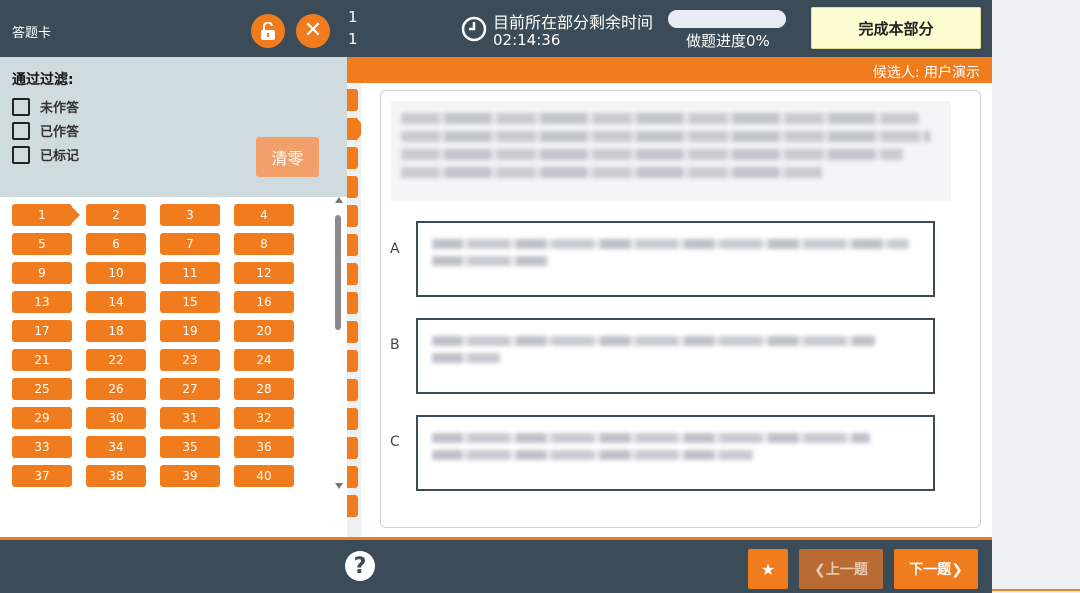  I want to click on filter-answered: 已作答, so click(45, 130).